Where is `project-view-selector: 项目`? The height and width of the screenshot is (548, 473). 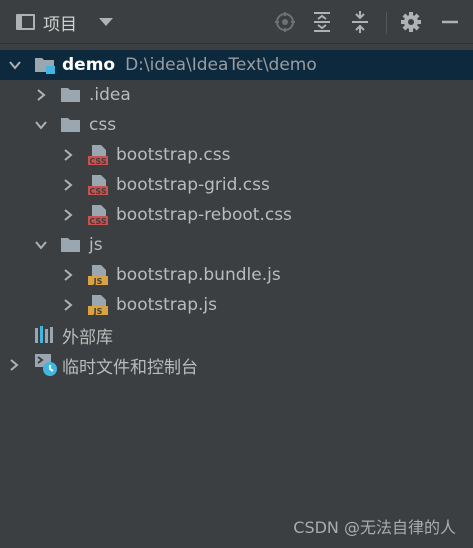 project-view-selector: 项目 is located at coordinates (64, 22).